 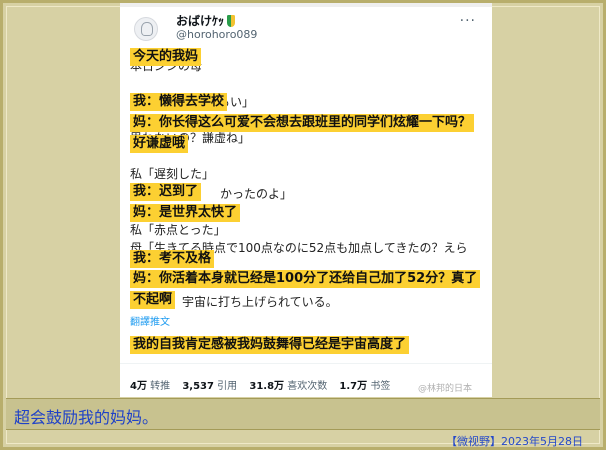 I want to click on tweet-stats: 4万 转推 3,537 引用 31.8万 喜欢次数 1.7万 书签, so click(x=264, y=384).